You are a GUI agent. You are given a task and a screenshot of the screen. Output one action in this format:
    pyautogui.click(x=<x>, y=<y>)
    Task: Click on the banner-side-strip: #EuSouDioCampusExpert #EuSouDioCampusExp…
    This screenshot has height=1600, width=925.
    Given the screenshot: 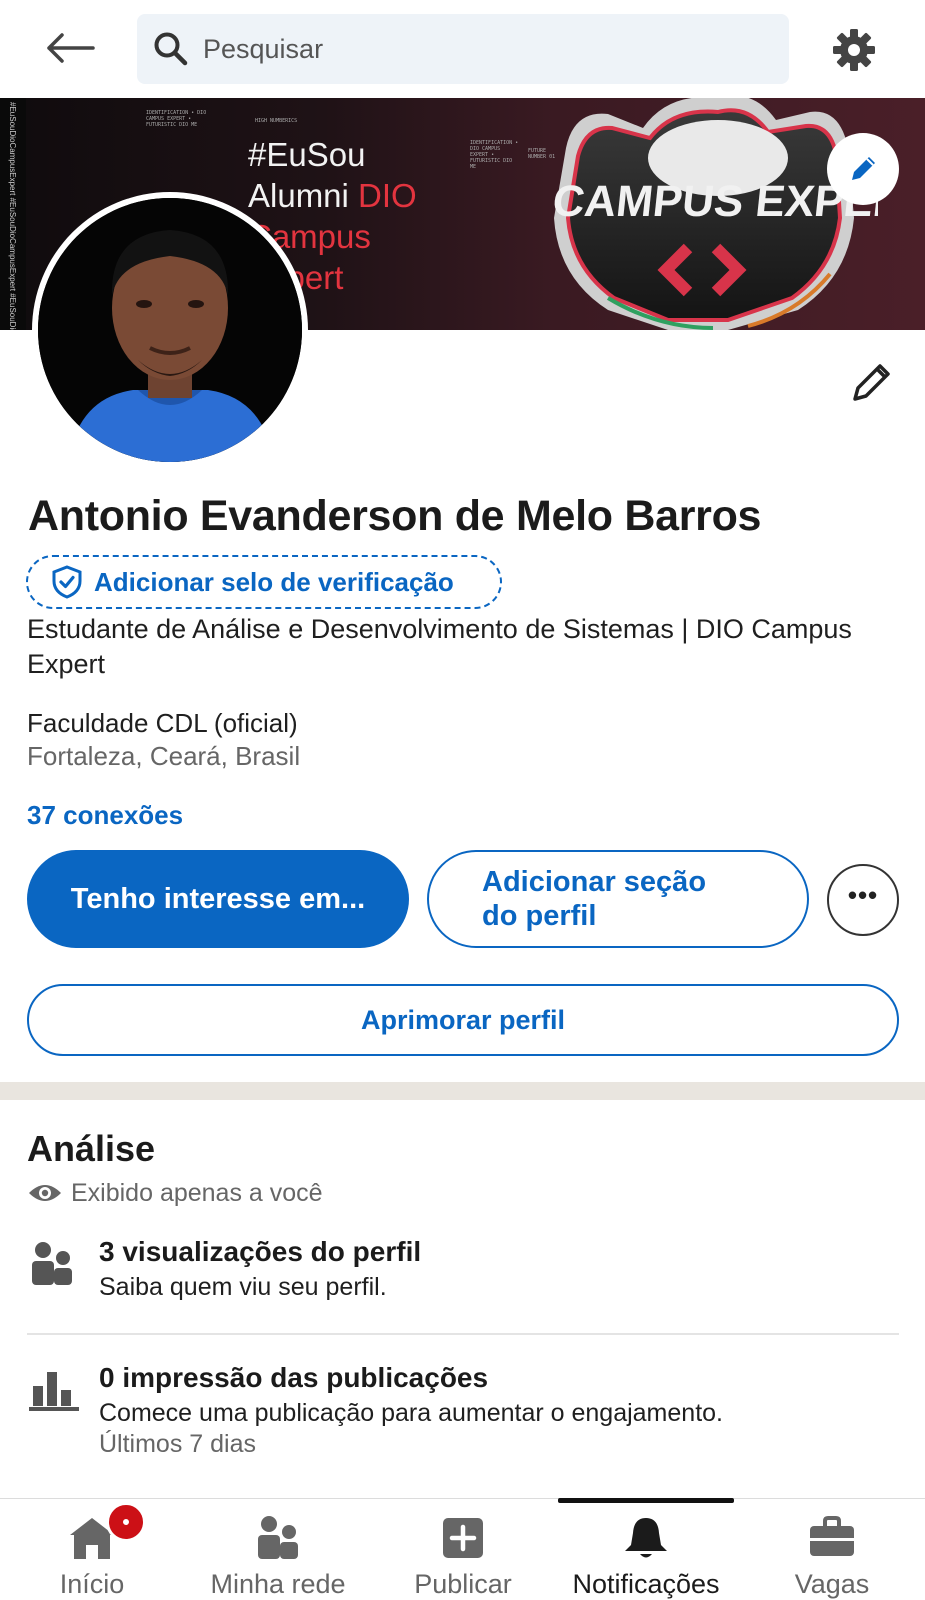 What is the action you would take?
    pyautogui.click(x=13, y=214)
    